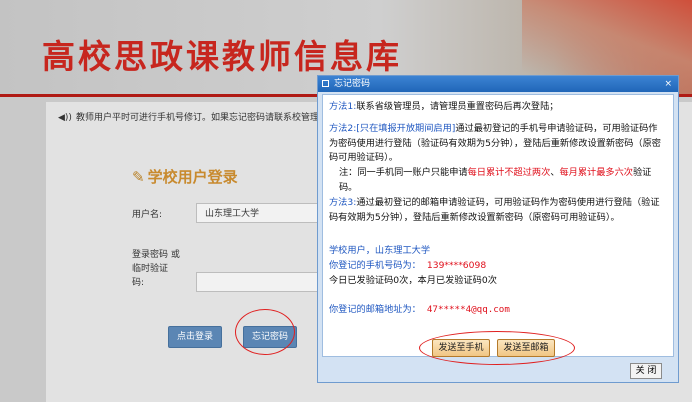  I want to click on password-input, so click(261, 282).